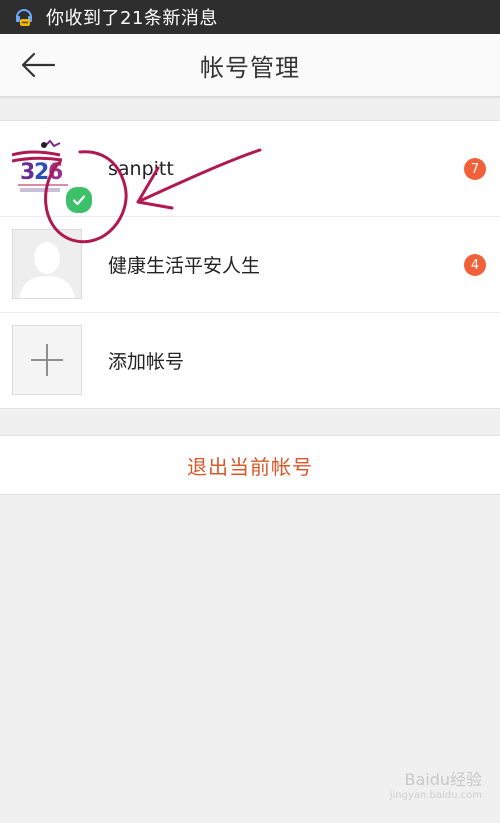  I want to click on account-name: 健康生活平安人生, so click(184, 266).